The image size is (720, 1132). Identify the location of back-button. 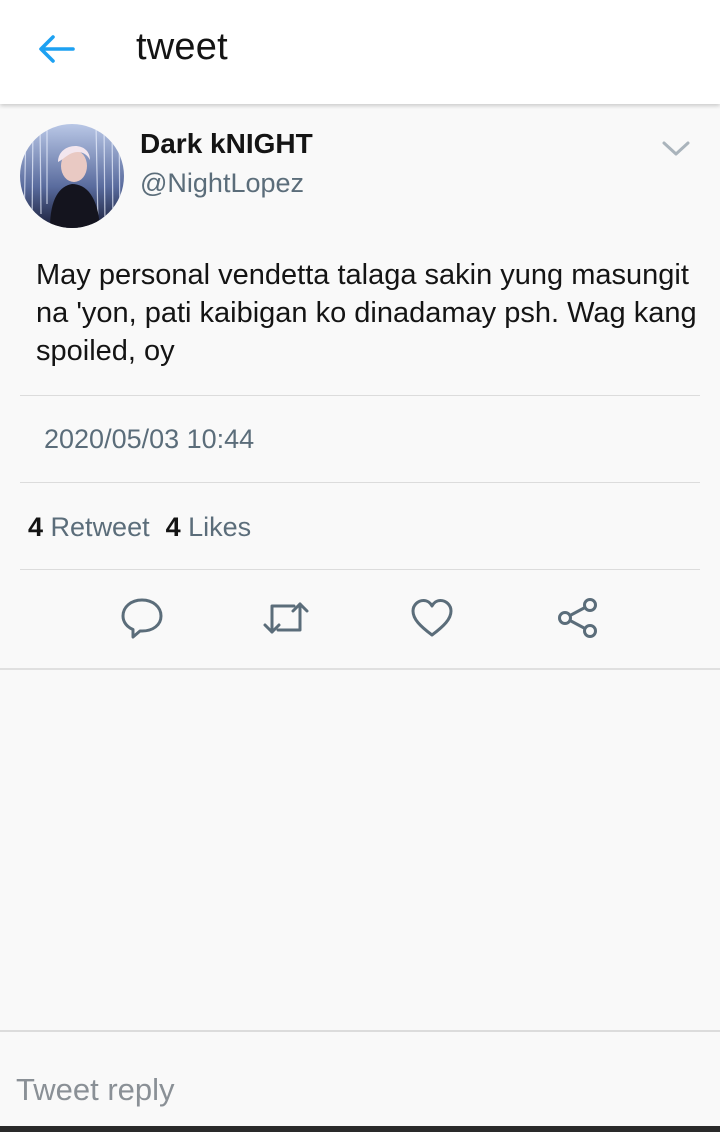
(56, 49).